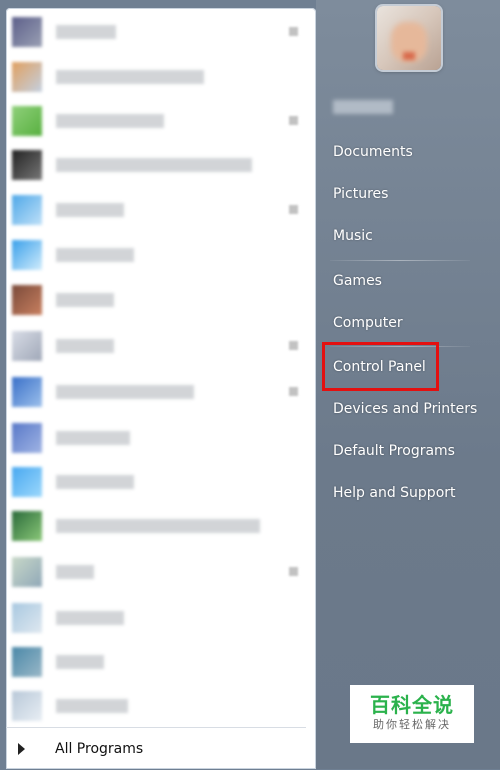  I want to click on games-link: Games, so click(357, 281).